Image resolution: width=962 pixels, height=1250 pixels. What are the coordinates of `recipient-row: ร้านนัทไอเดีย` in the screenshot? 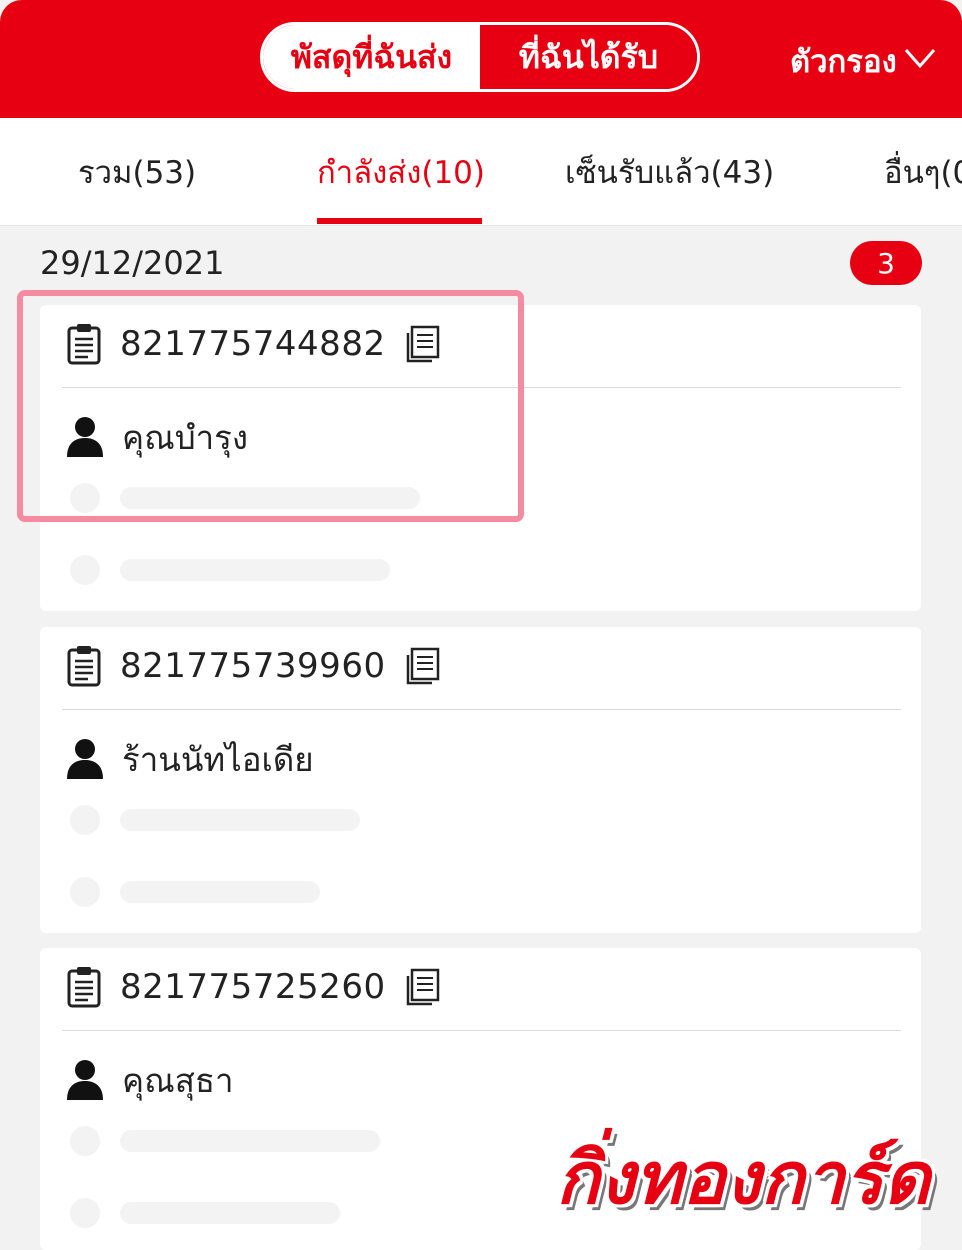 It's located at (190, 759).